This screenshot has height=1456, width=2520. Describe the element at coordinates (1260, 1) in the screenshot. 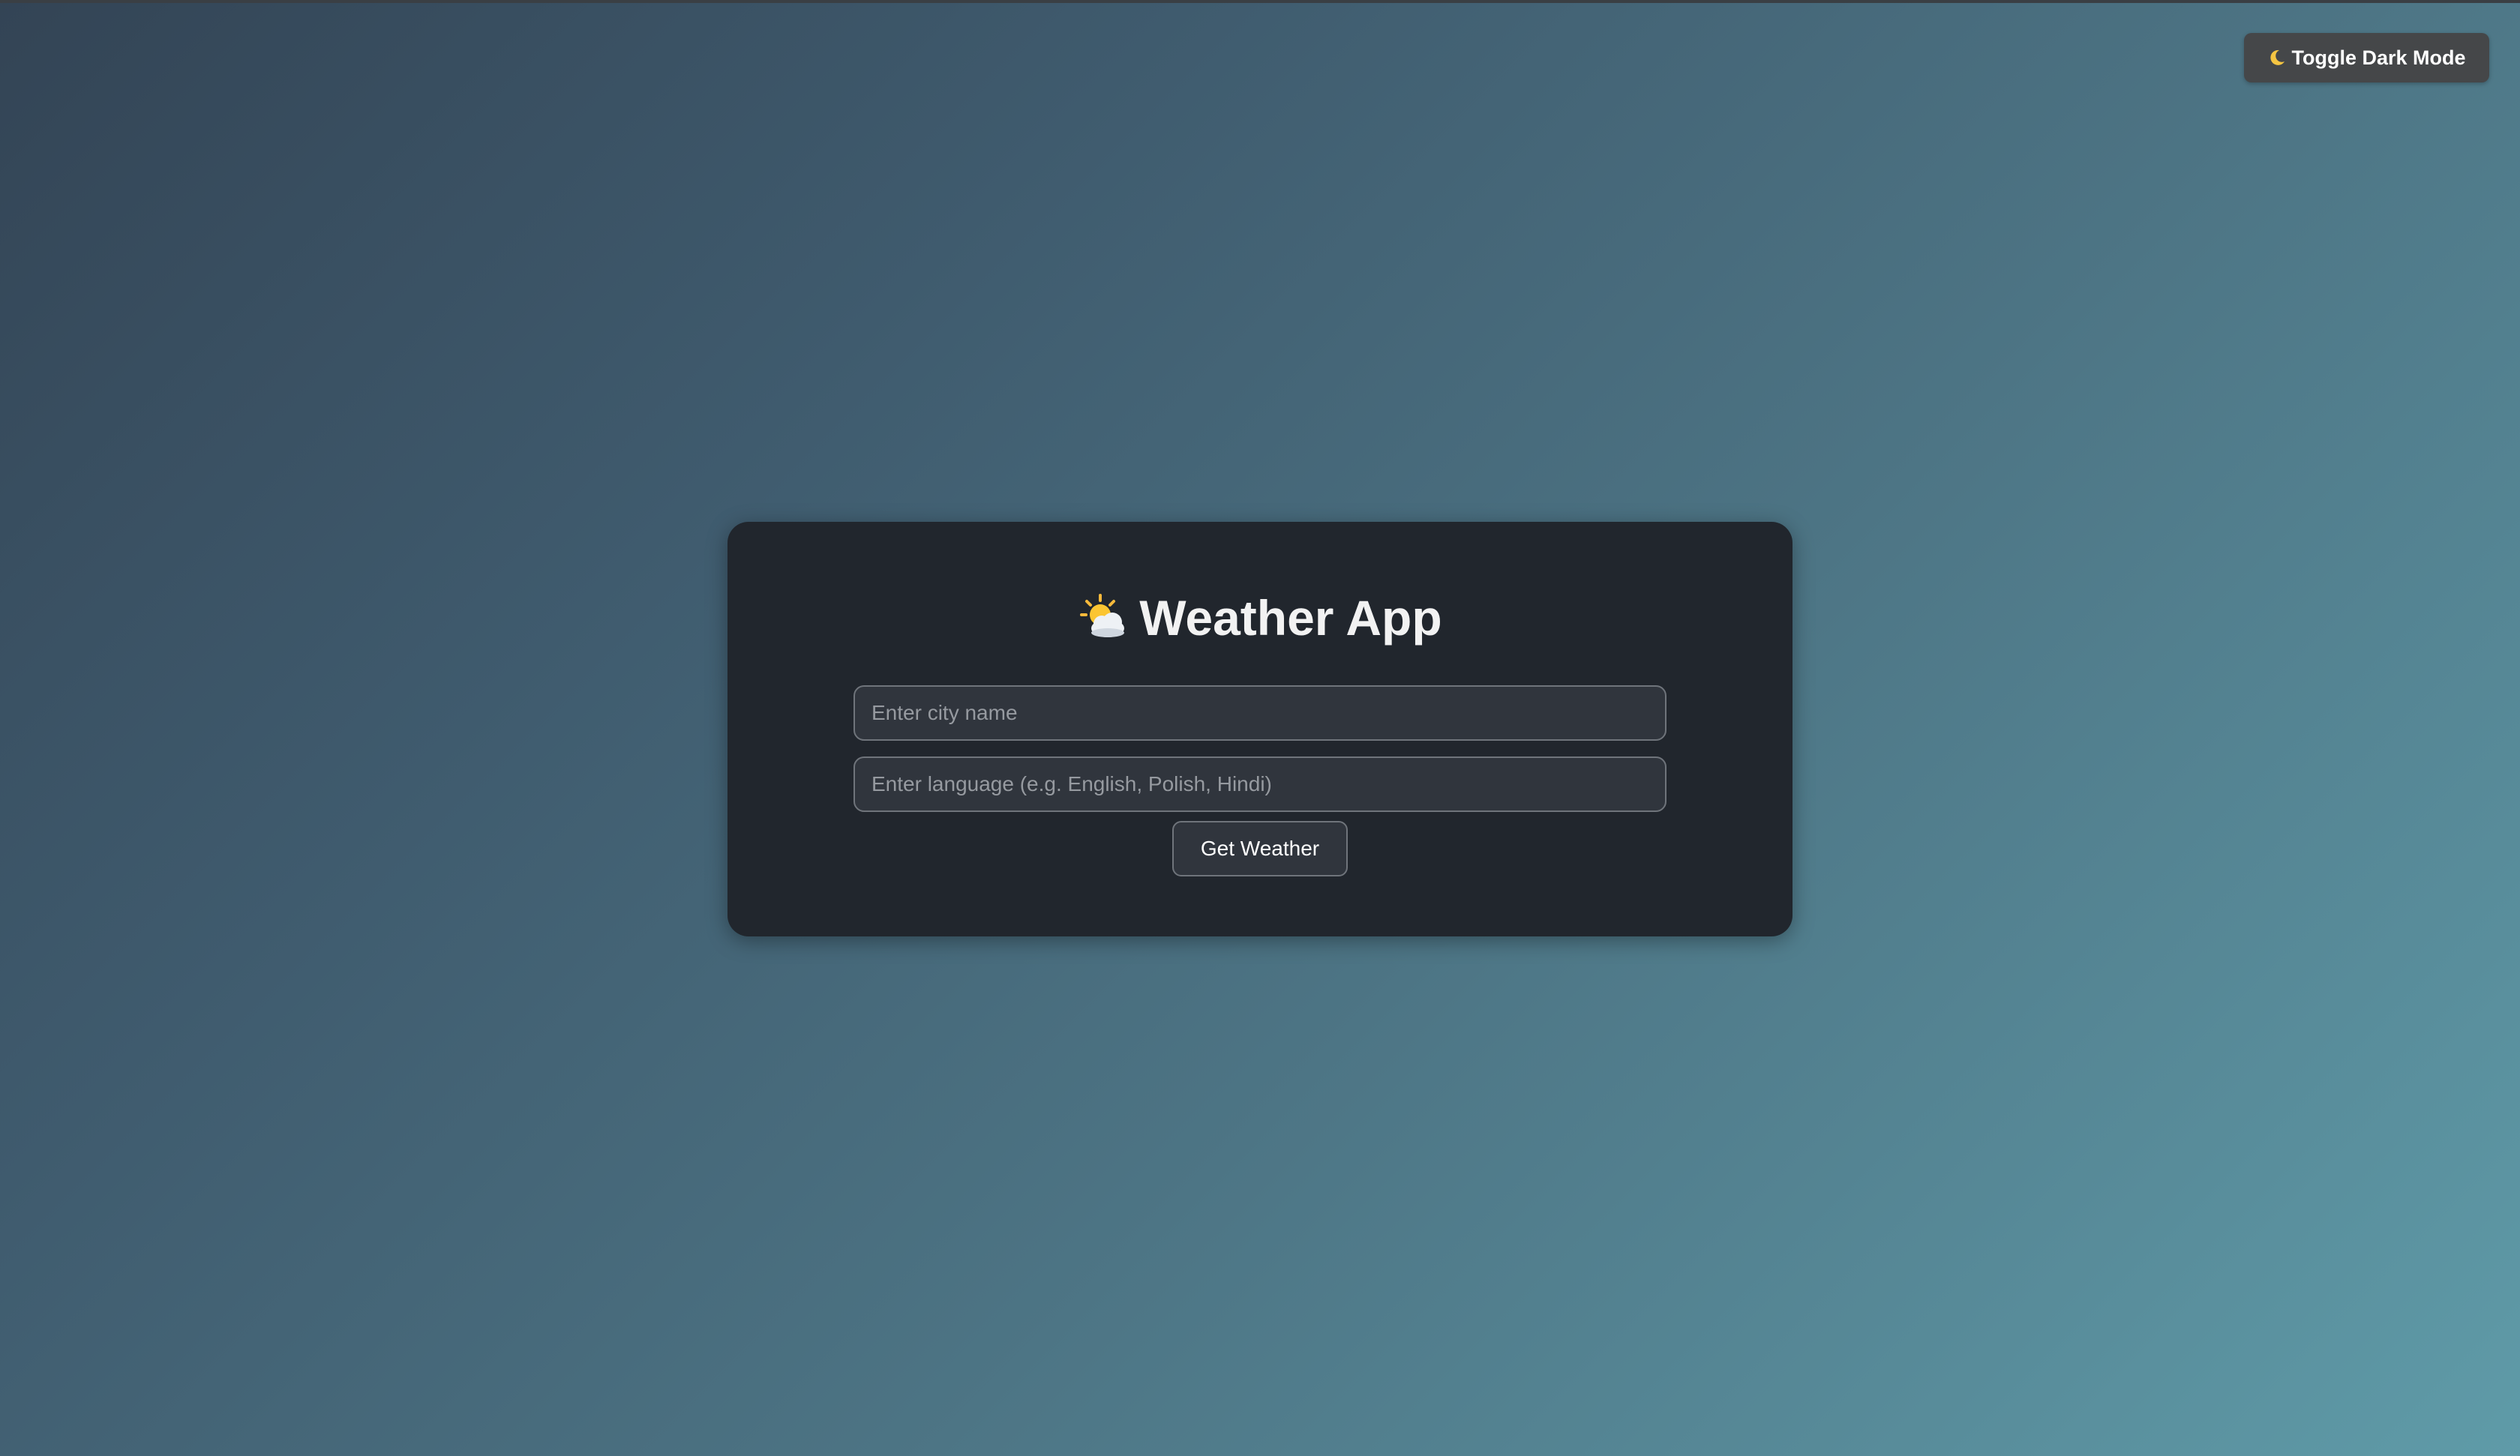

I see `top-edge-strip` at that location.